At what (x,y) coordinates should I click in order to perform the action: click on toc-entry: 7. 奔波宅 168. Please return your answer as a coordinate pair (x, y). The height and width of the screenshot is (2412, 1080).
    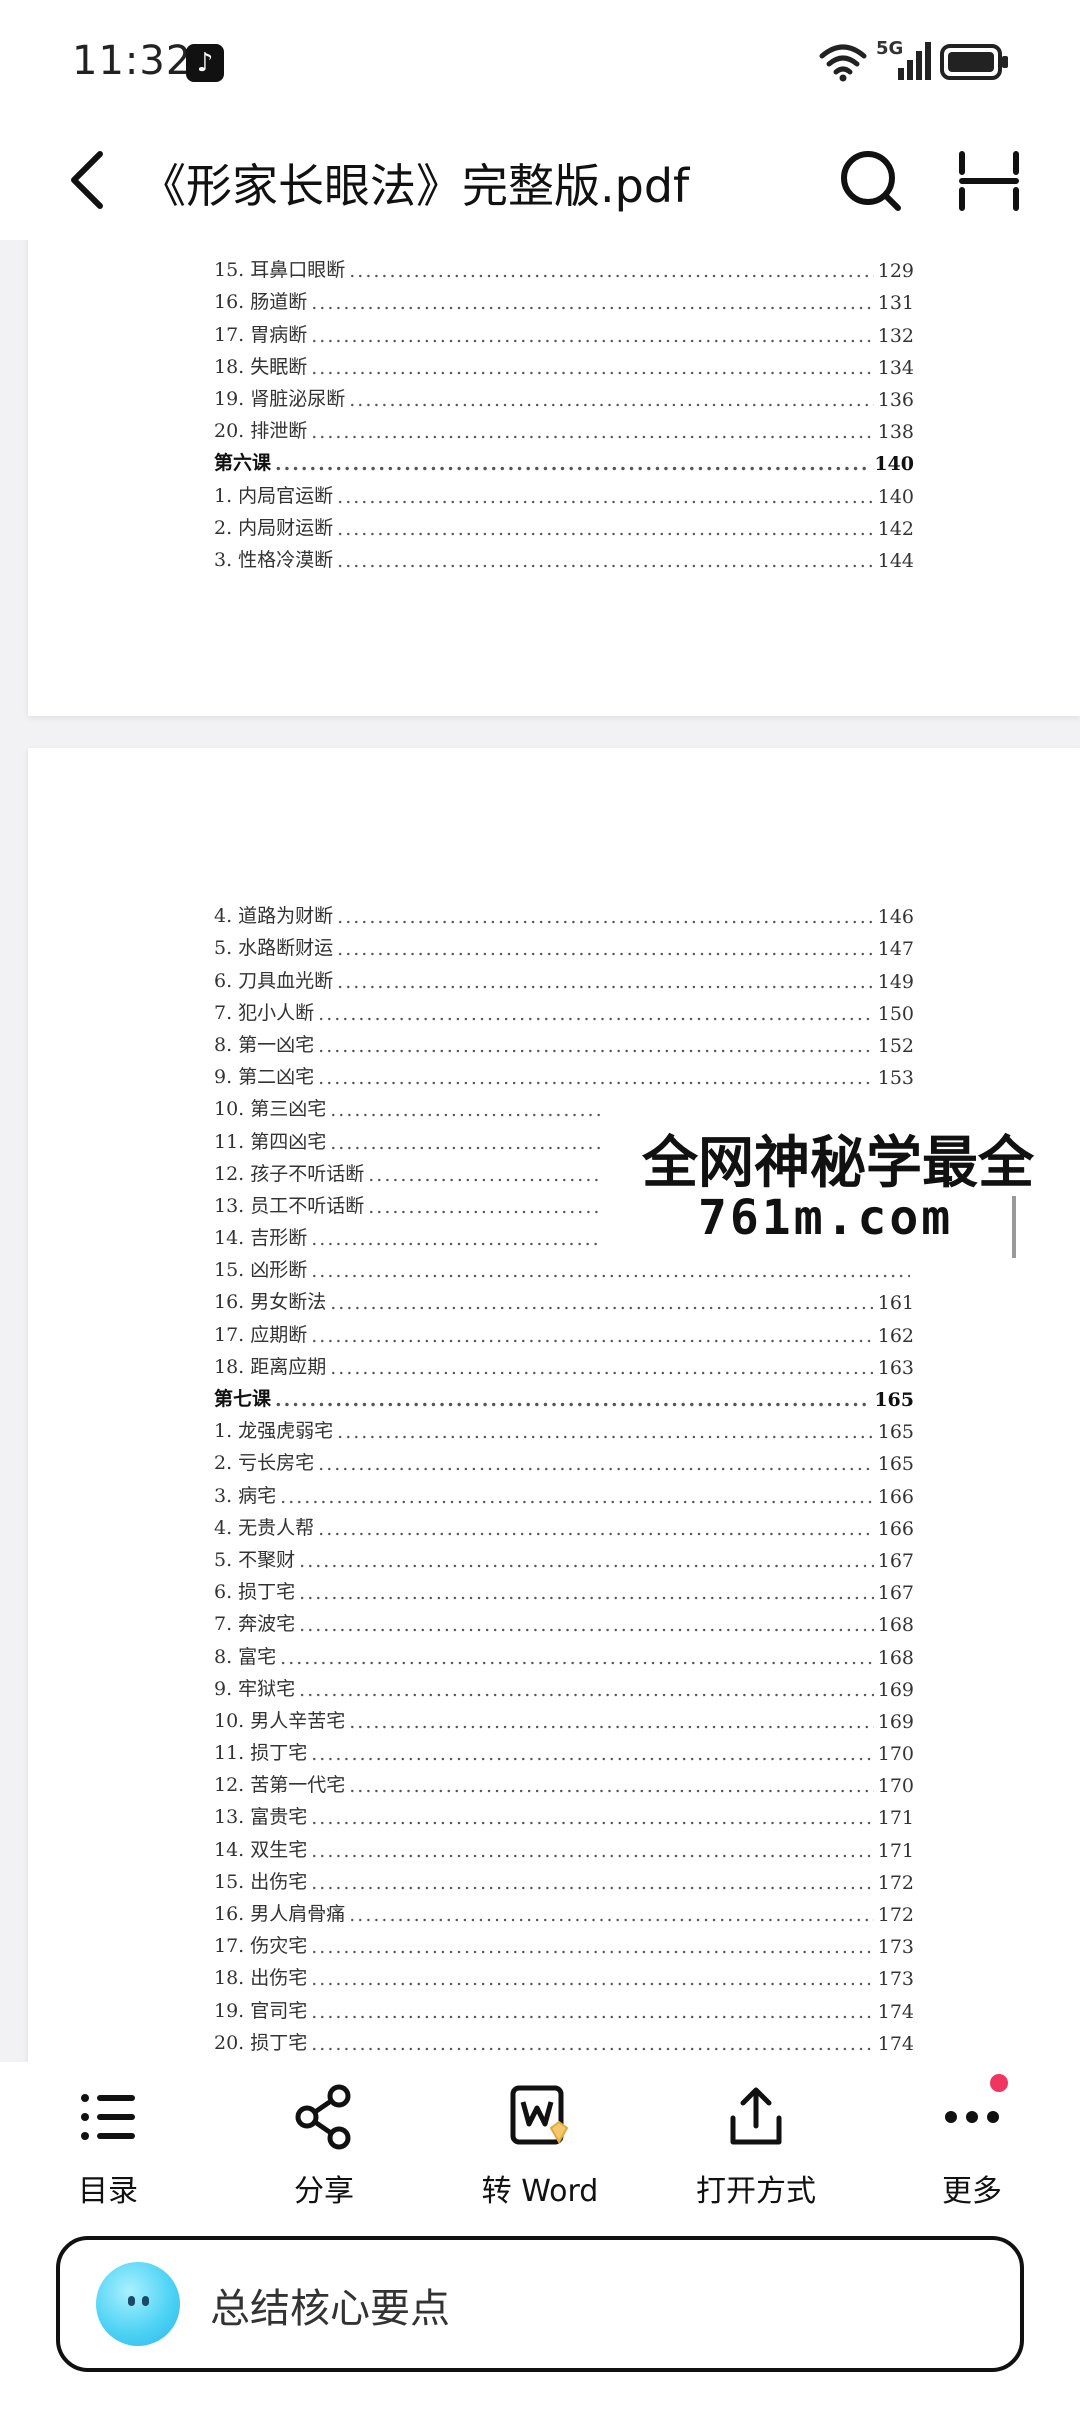
    Looking at the image, I should click on (564, 1620).